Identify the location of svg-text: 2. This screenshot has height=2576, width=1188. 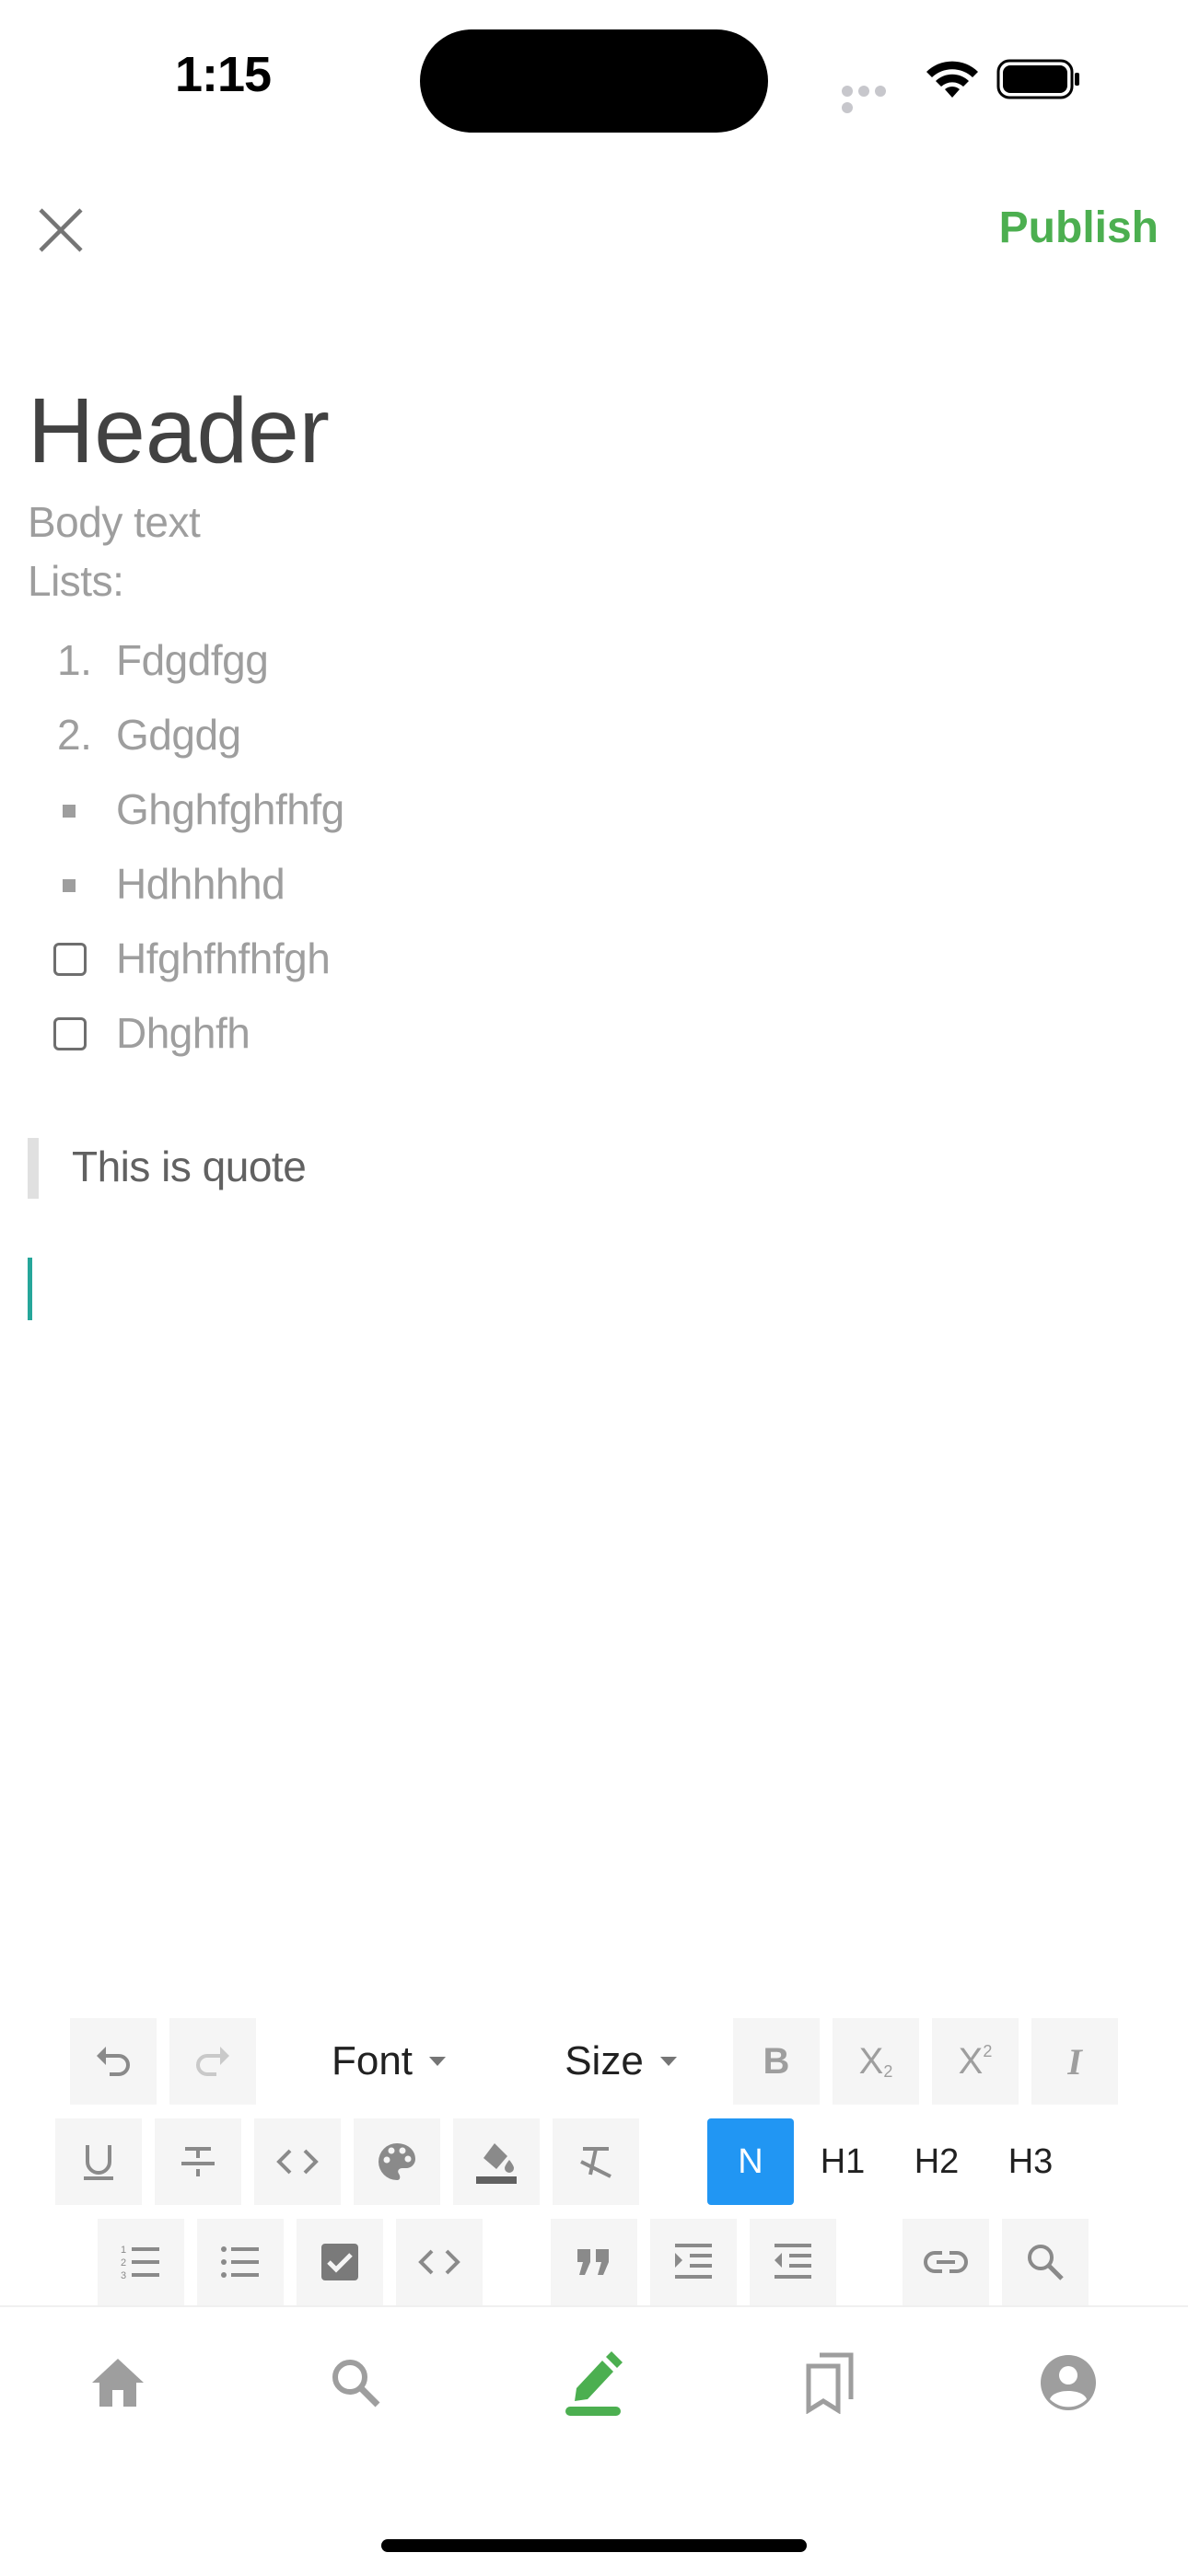
(124, 2263).